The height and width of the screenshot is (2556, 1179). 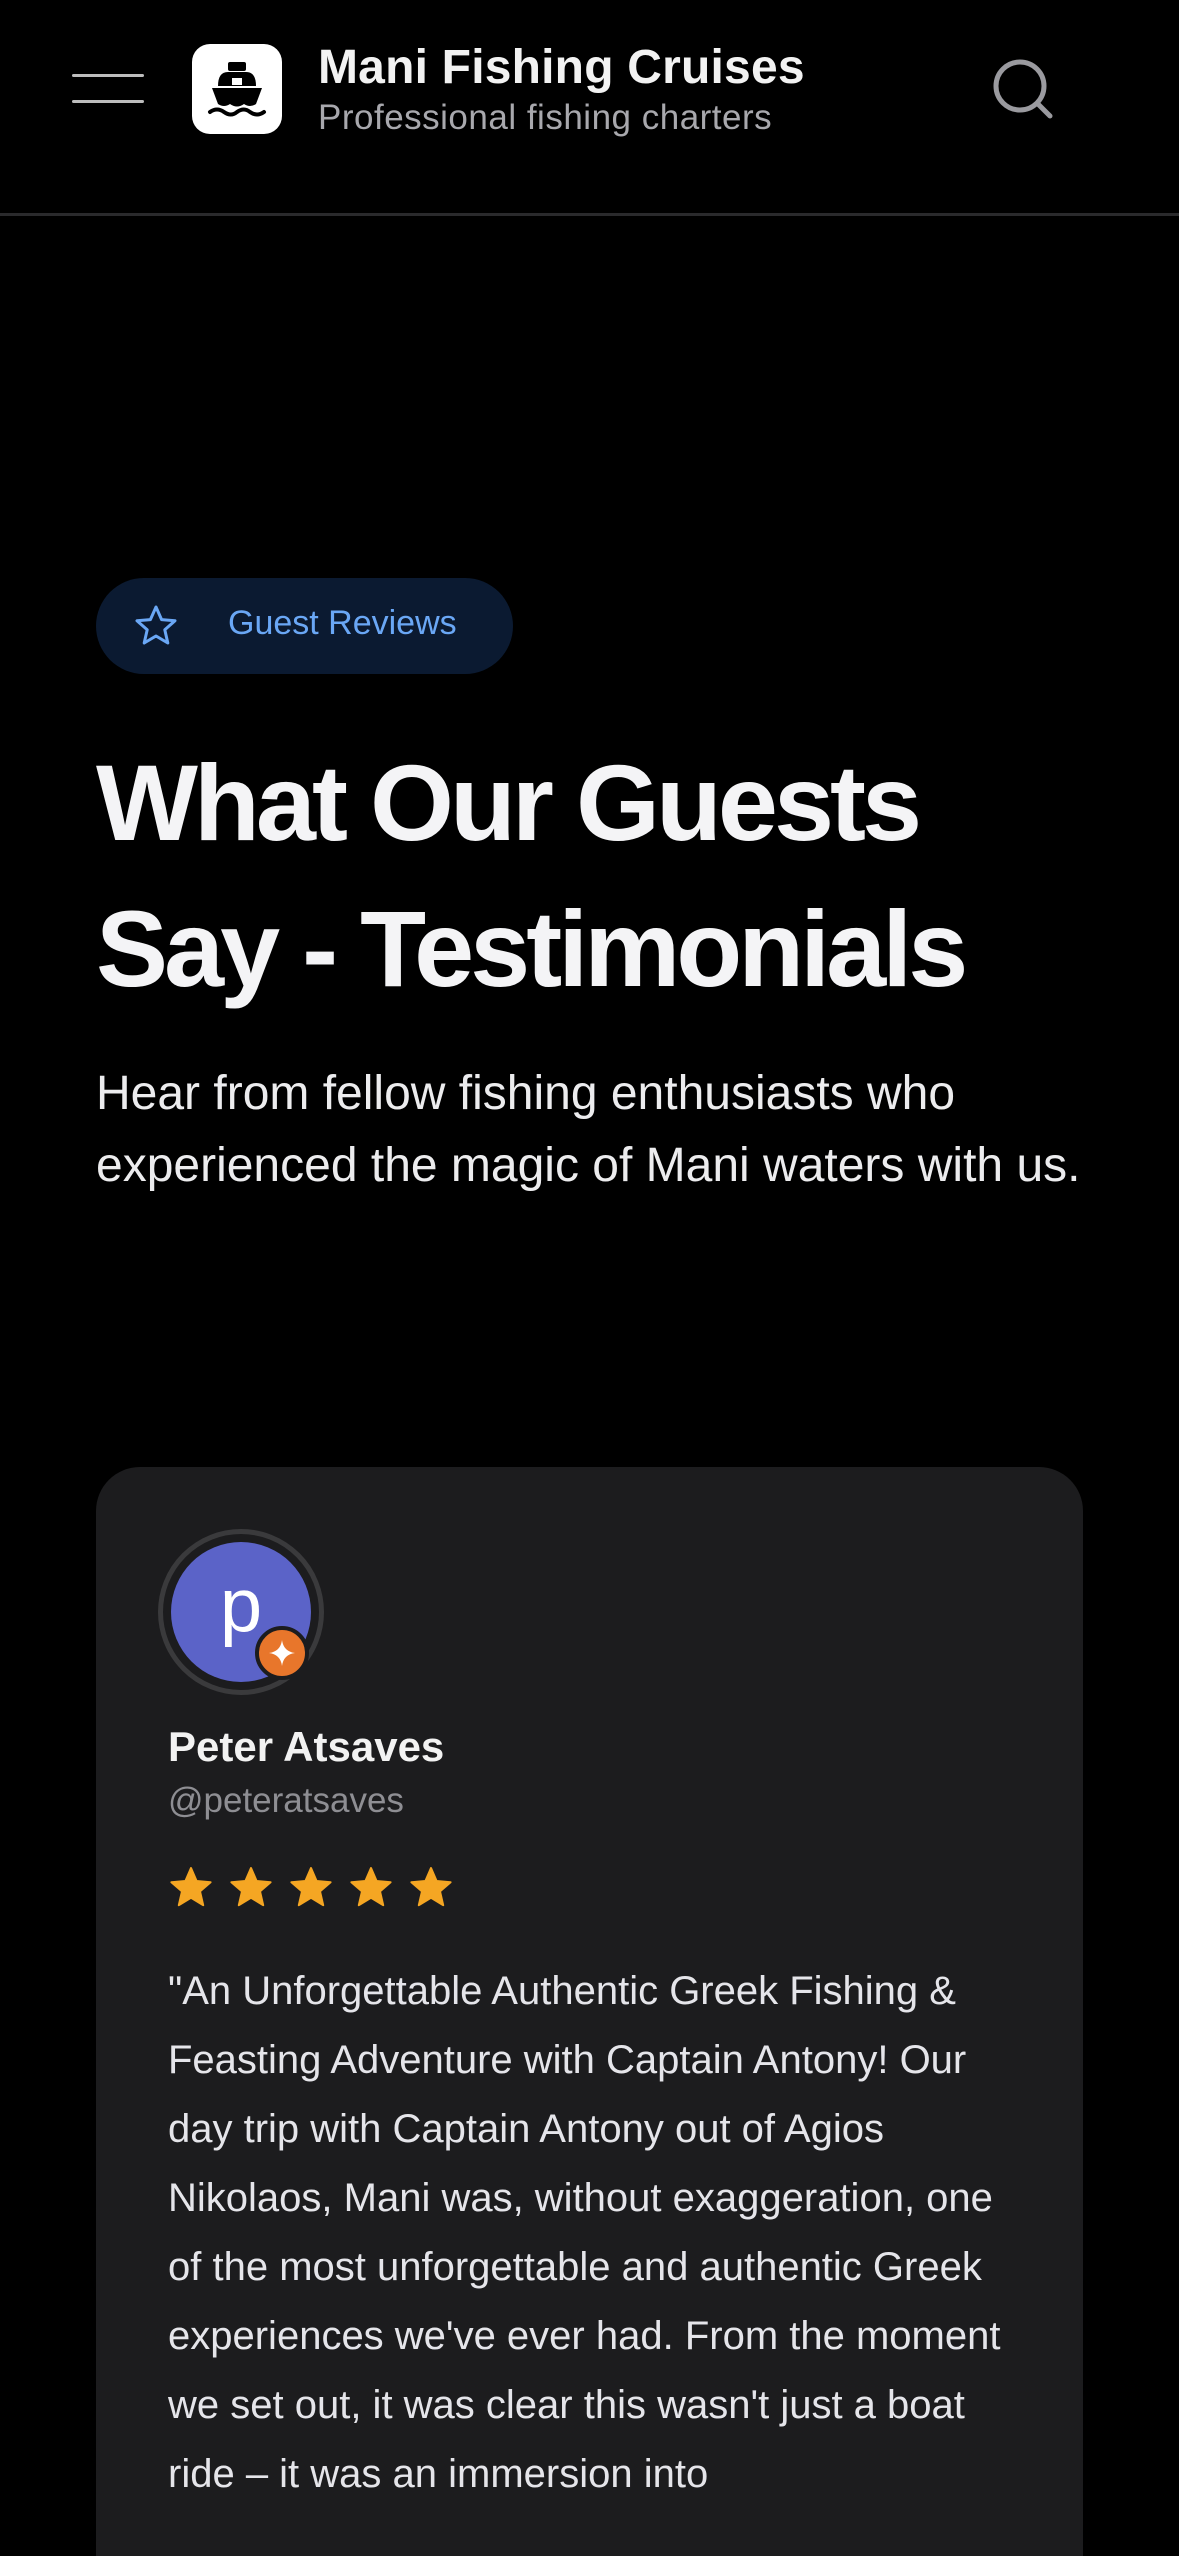 I want to click on star-rating, so click(x=311, y=1888).